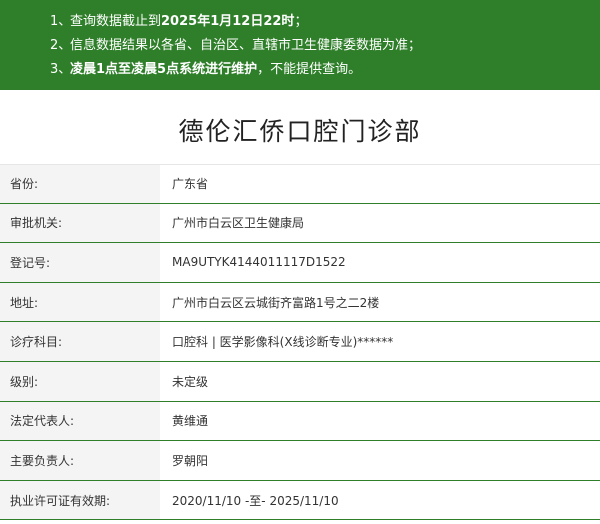 This screenshot has height=524, width=600. What do you see at coordinates (300, 461) in the screenshot?
I see `table-row: 主要负责人: 罗朝阳` at bounding box center [300, 461].